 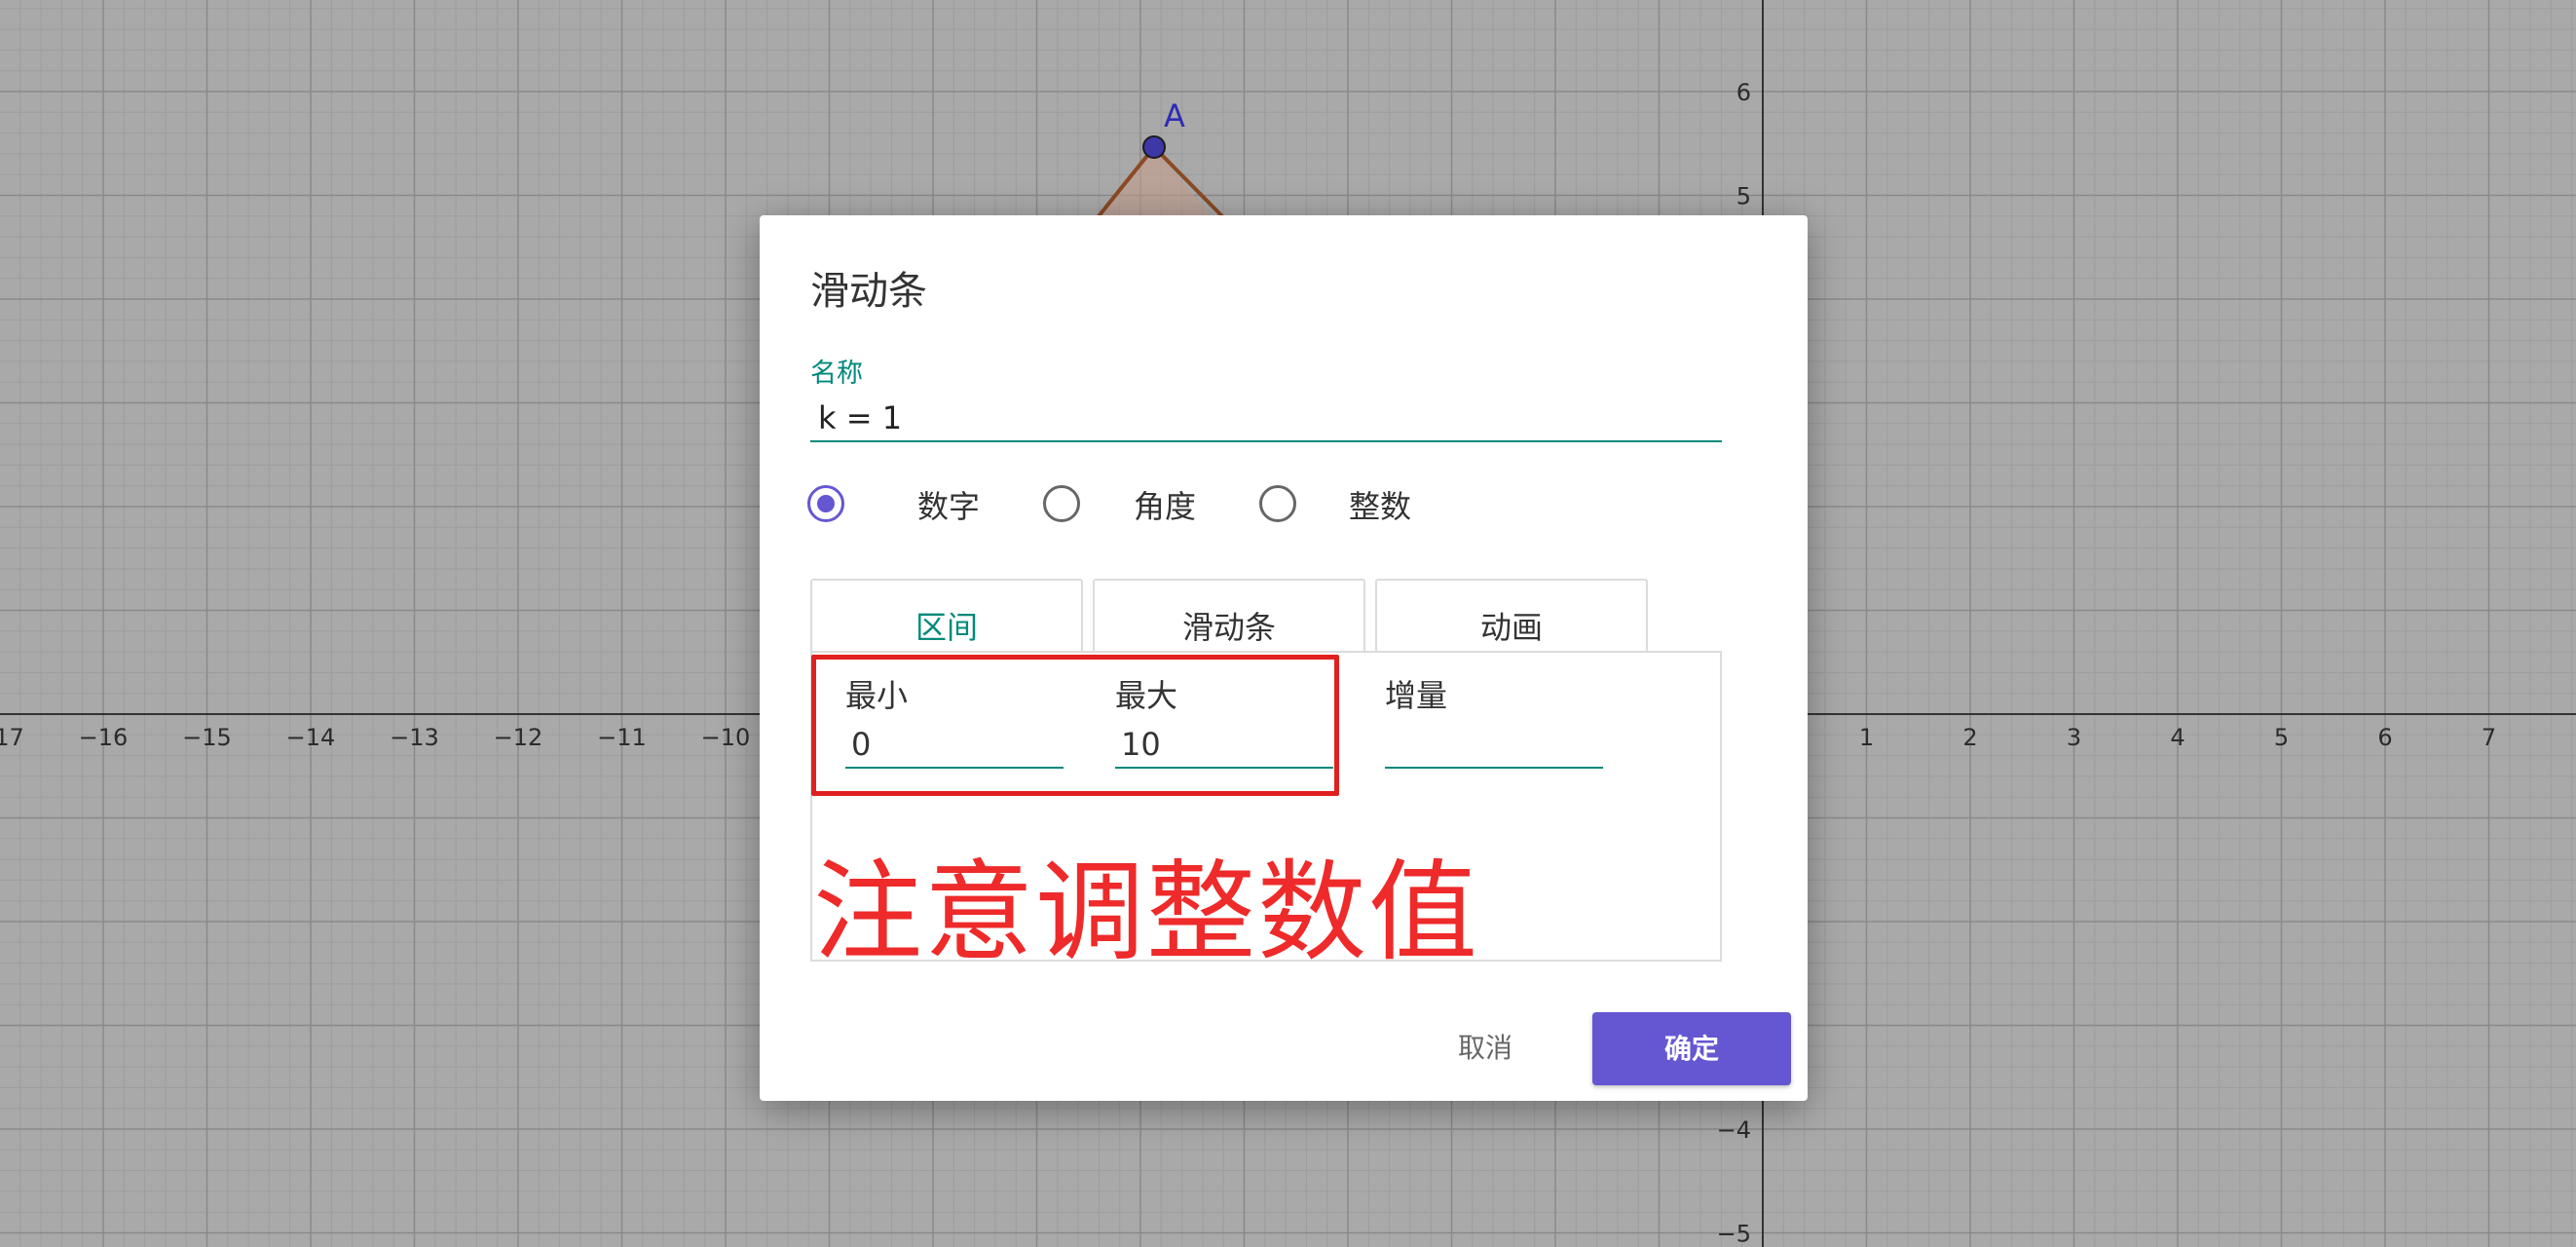 What do you see at coordinates (311, 737) in the screenshot?
I see `x-tick-label: −14` at bounding box center [311, 737].